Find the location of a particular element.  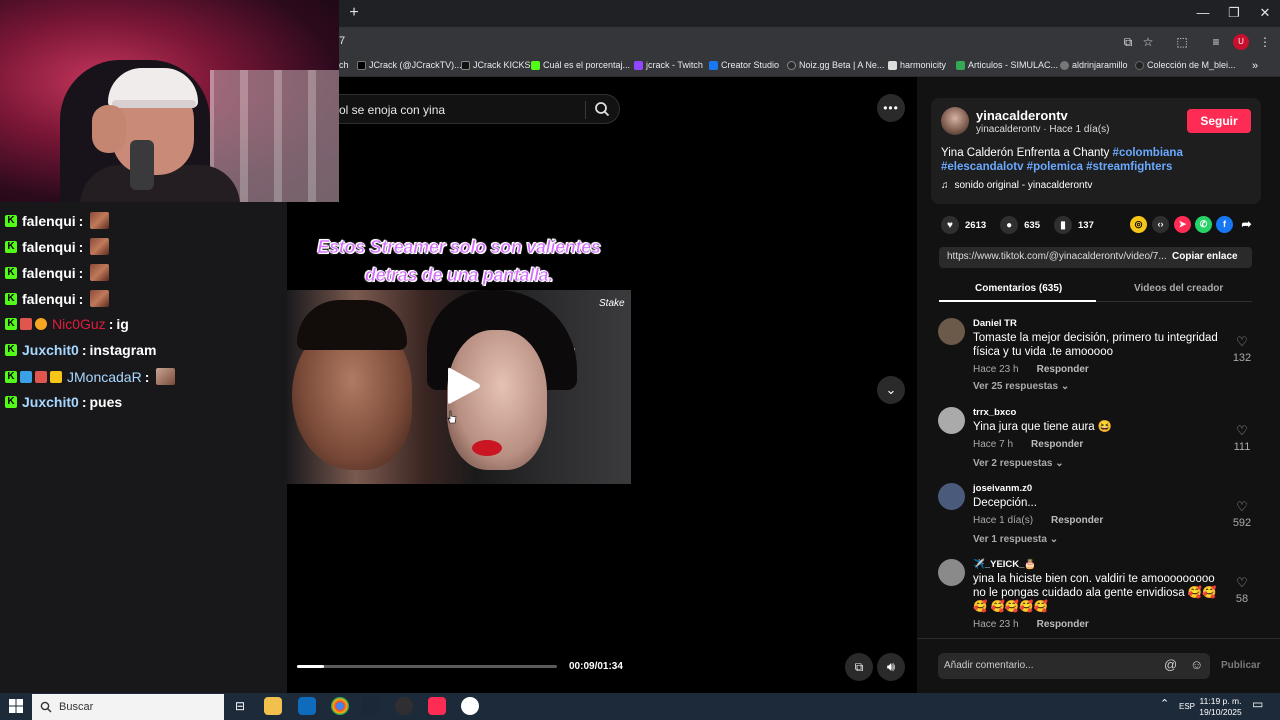

whatsapp-share-icon: ✆ is located at coordinates (1203, 224).